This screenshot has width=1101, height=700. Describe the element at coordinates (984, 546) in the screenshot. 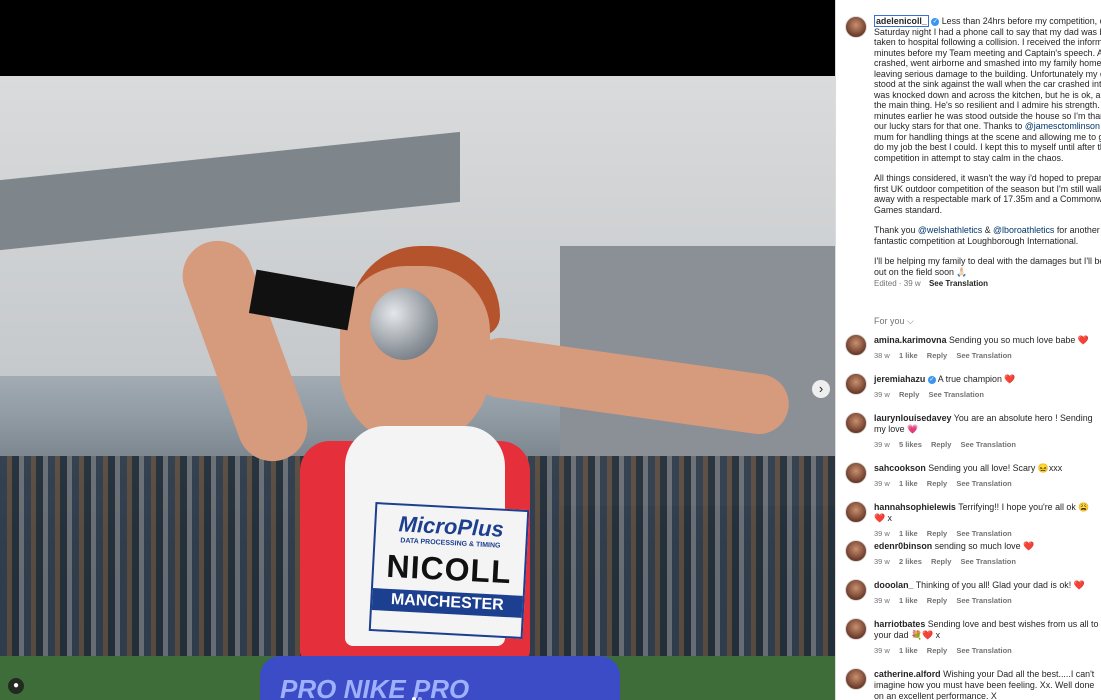

I see `comment-text: sending so much love ❤️` at that location.